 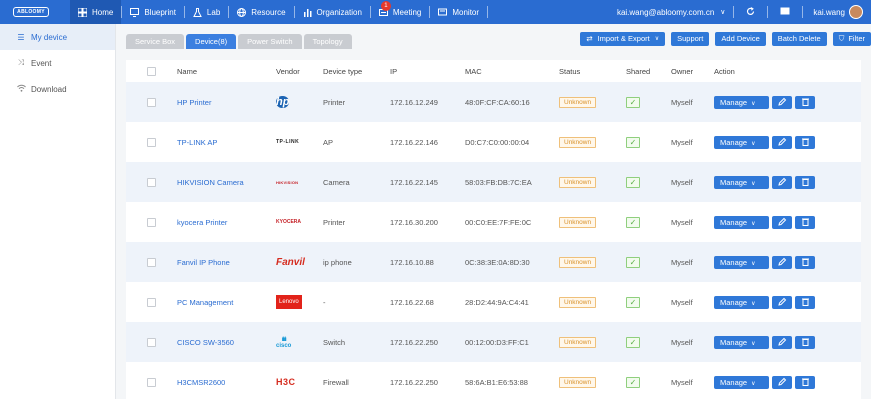 I want to click on app-logo: ABLOOMY, so click(x=31, y=12).